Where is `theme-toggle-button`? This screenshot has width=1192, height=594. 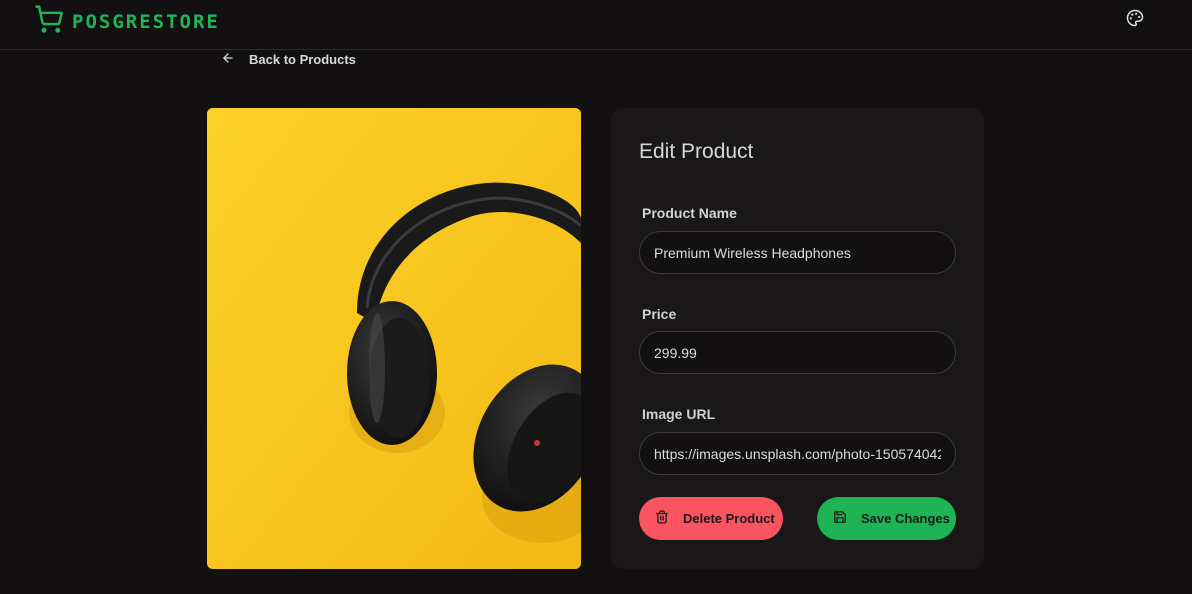 theme-toggle-button is located at coordinates (1135, 20).